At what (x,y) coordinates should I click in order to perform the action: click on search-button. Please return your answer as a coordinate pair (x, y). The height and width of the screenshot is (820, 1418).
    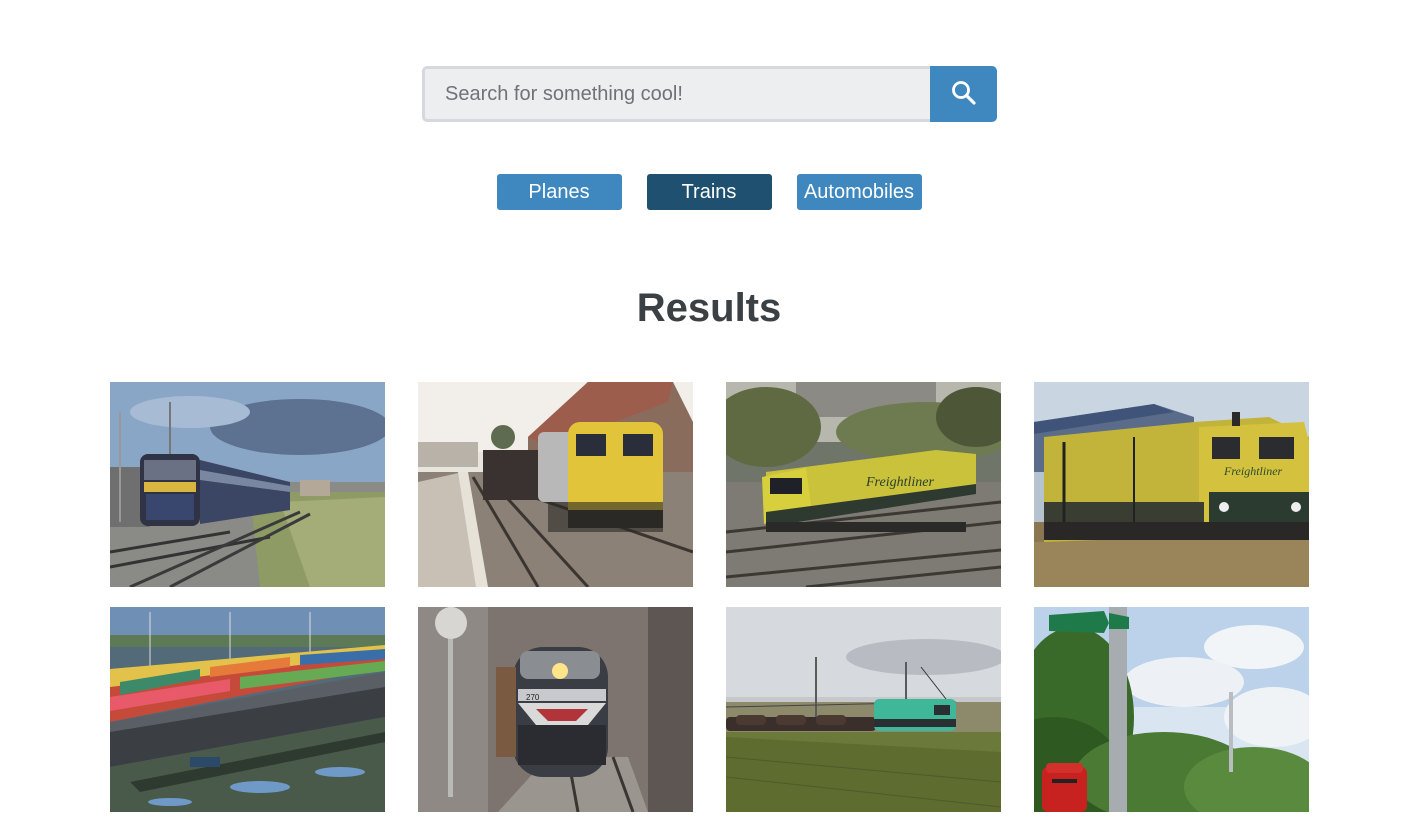
    Looking at the image, I should click on (963, 94).